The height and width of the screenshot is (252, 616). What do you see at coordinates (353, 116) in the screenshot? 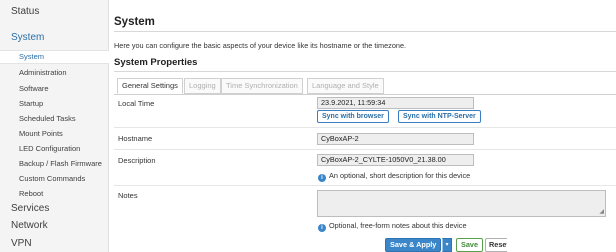
I see `sync-with-browser-button: Sync with browser` at bounding box center [353, 116].